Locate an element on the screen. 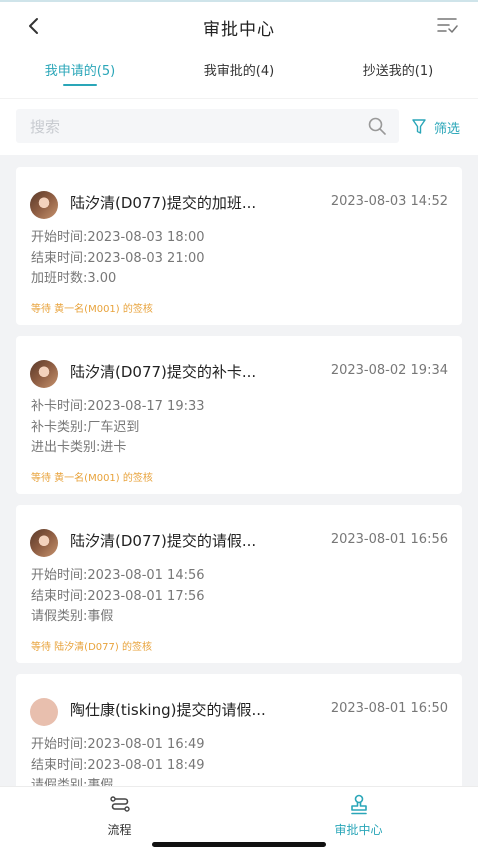 The width and height of the screenshot is (478, 851). tab-cc-to-me: 抄送我的(1) is located at coordinates (398, 69).